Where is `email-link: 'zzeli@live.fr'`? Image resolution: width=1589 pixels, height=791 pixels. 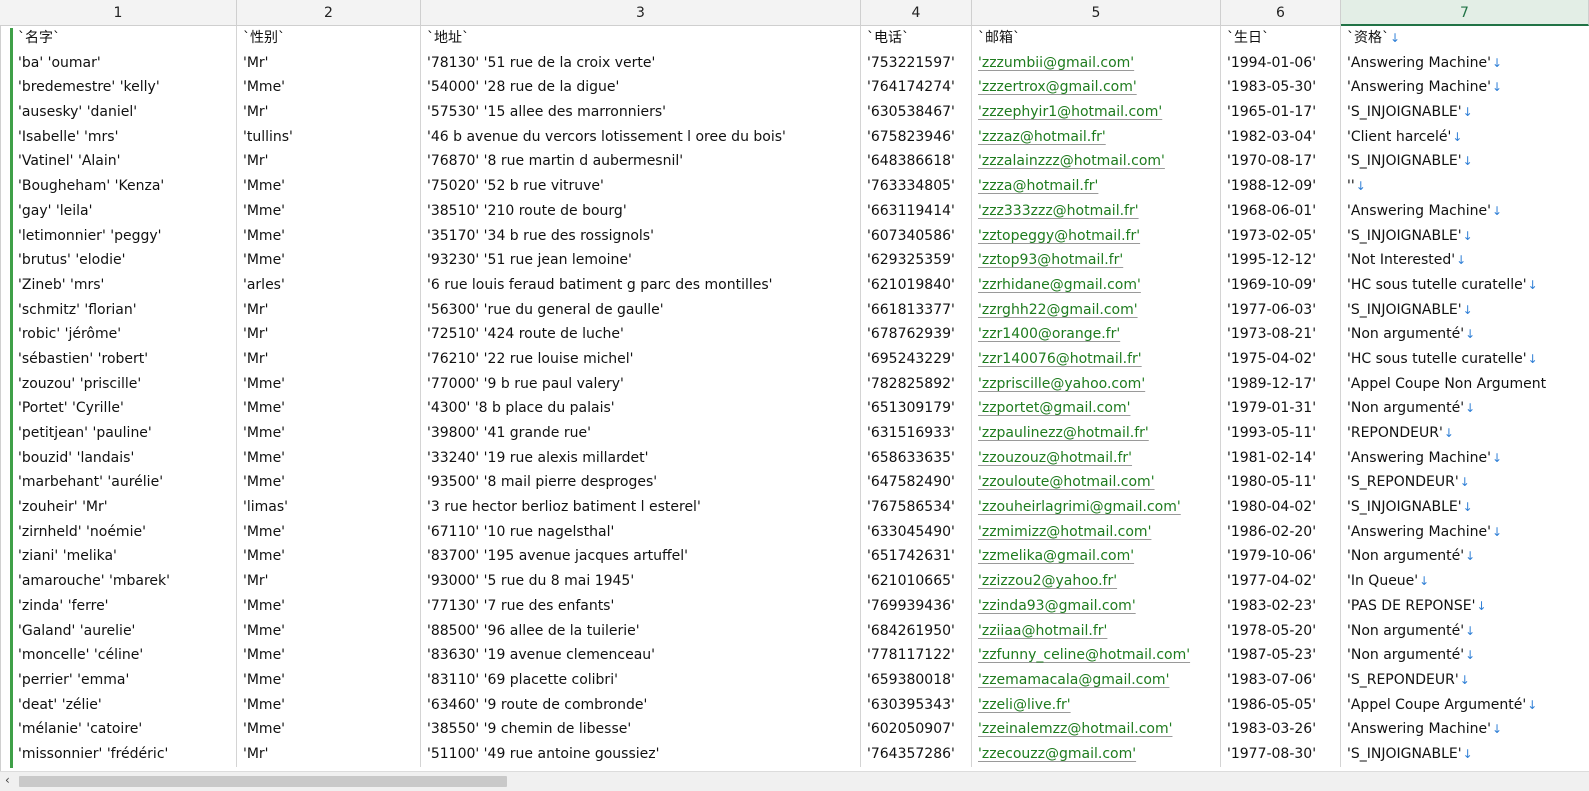 email-link: 'zzeli@live.fr' is located at coordinates (1024, 705).